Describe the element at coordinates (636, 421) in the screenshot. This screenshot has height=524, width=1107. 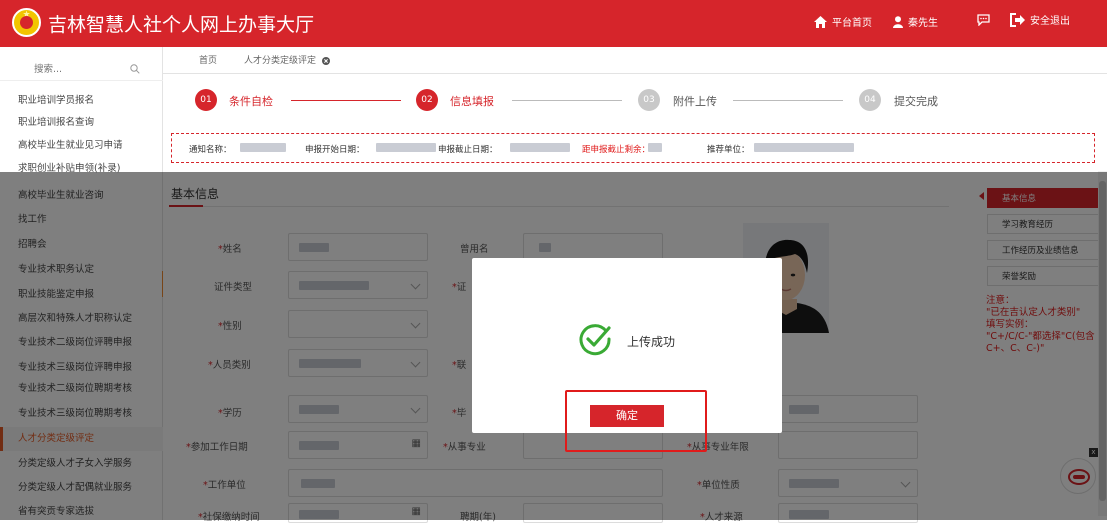
I see `highlight-box` at that location.